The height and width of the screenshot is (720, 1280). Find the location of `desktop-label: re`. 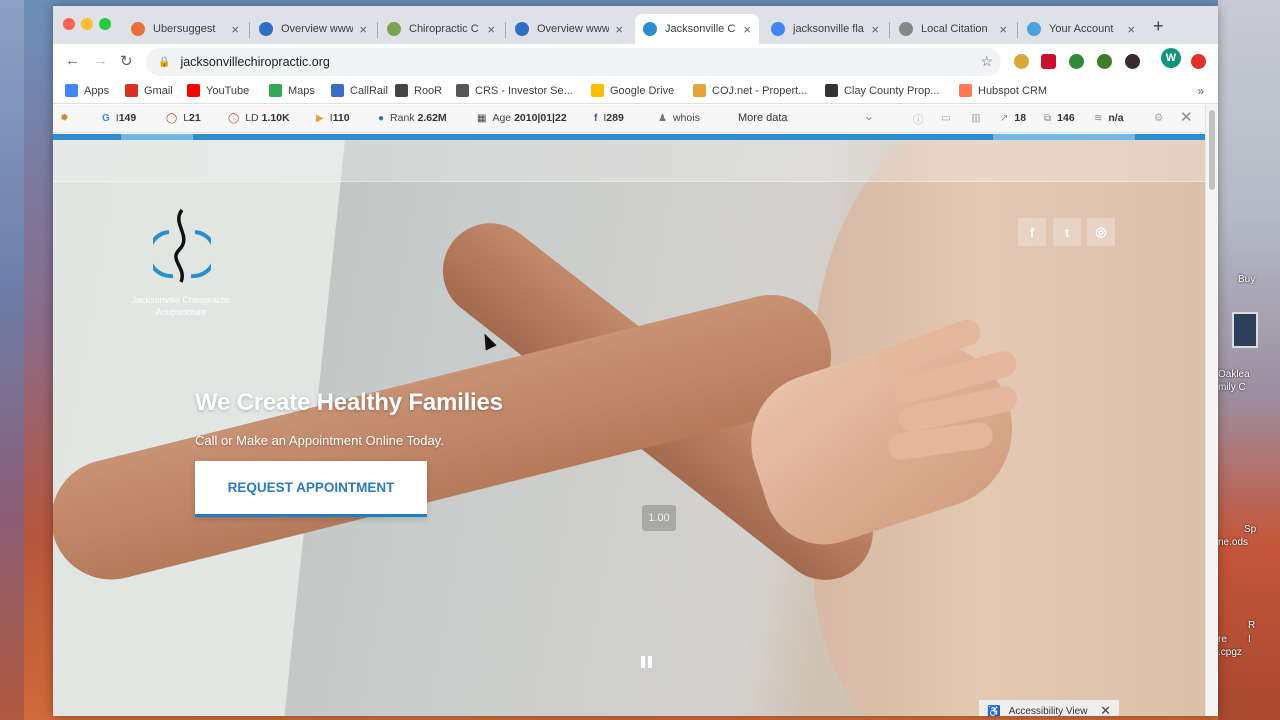

desktop-label: re is located at coordinates (1222, 639).